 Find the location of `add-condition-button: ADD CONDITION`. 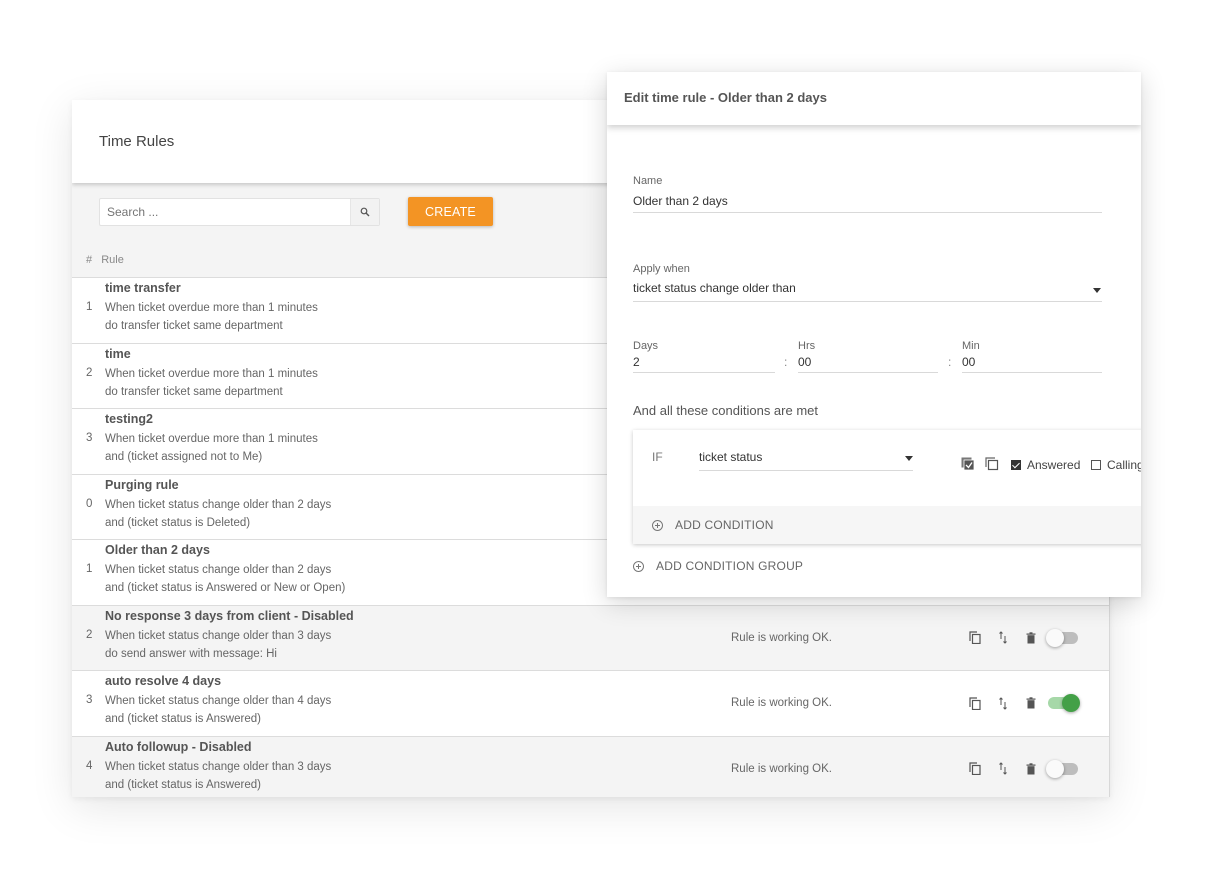

add-condition-button: ADD CONDITION is located at coordinates (713, 525).